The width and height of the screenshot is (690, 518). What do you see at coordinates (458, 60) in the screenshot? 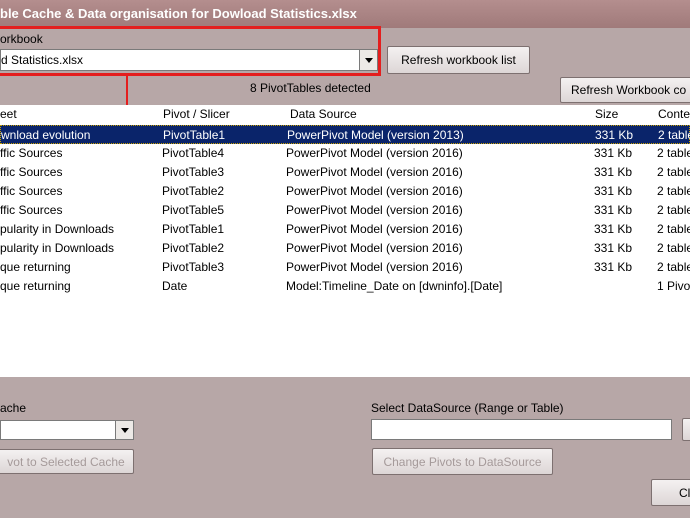
I see `refresh-workbook-list-button: Refresh workbook list` at bounding box center [458, 60].